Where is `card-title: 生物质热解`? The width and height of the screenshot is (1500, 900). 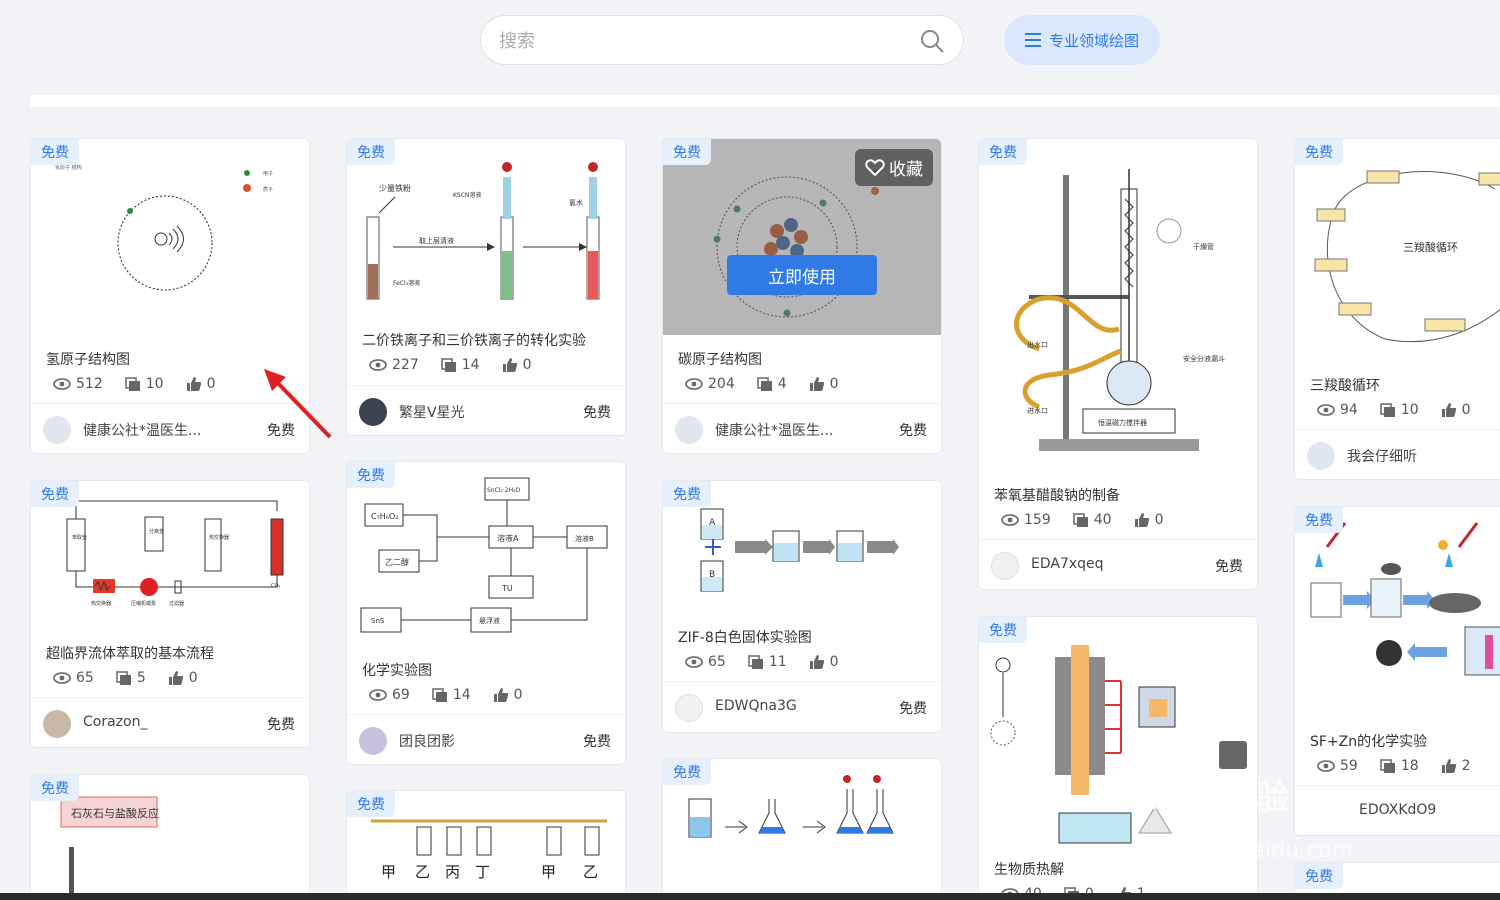 card-title: 生物质热解 is located at coordinates (1029, 869).